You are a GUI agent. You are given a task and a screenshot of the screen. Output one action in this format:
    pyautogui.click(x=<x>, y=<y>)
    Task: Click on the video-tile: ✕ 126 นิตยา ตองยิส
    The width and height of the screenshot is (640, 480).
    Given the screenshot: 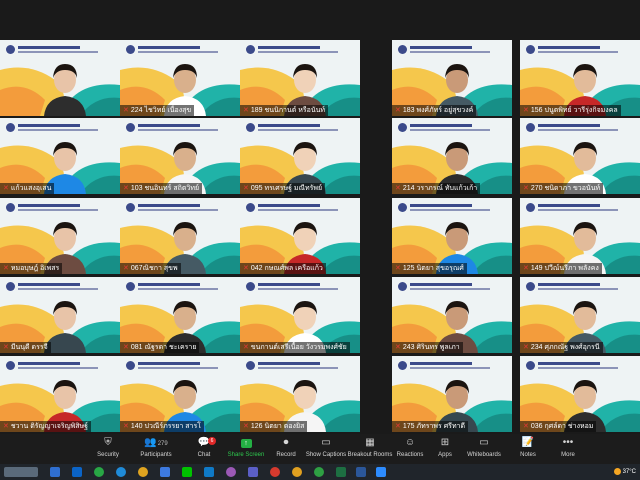 What is the action you would take?
    pyautogui.click(x=300, y=394)
    